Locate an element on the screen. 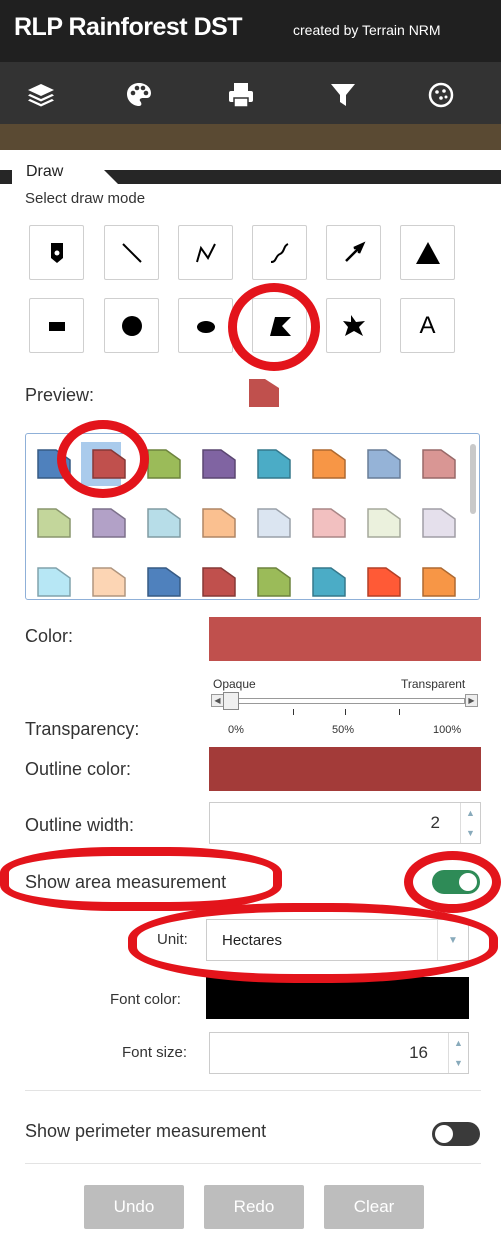 The width and height of the screenshot is (501, 1234). outline-width-label: Outline width: is located at coordinates (80, 825).